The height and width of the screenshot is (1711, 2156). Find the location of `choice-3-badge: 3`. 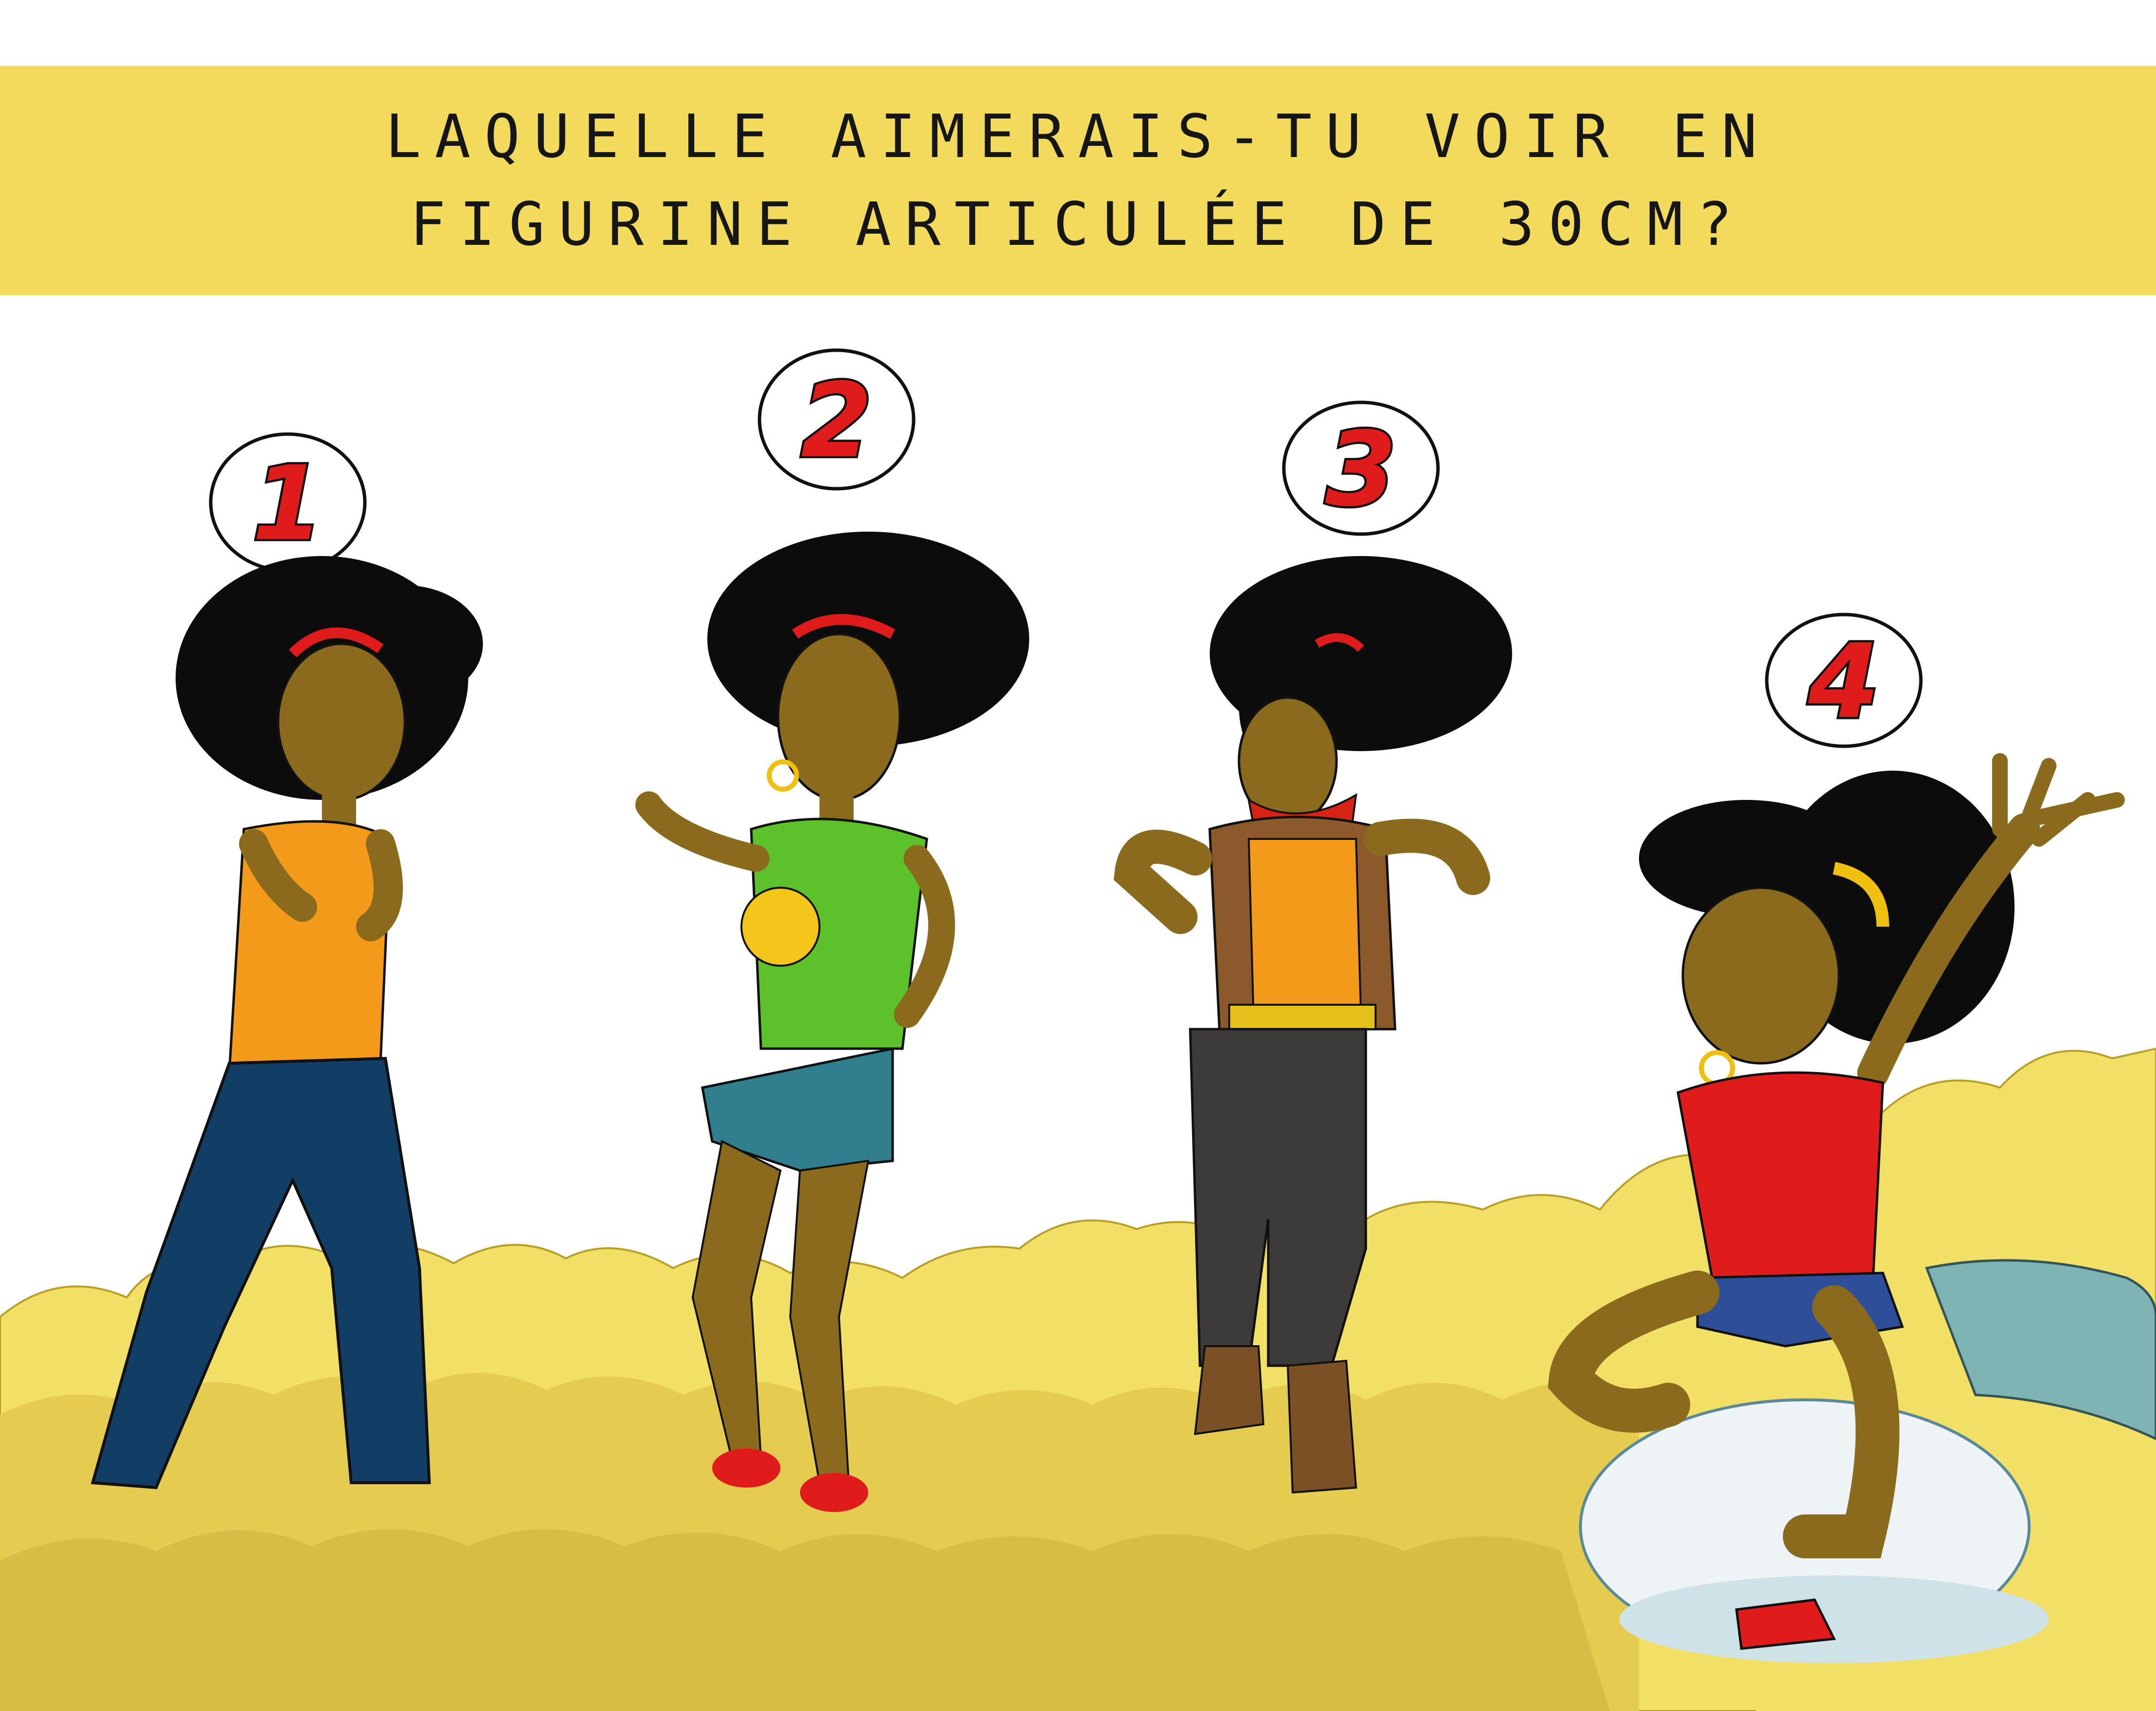

choice-3-badge: 3 is located at coordinates (1361, 468).